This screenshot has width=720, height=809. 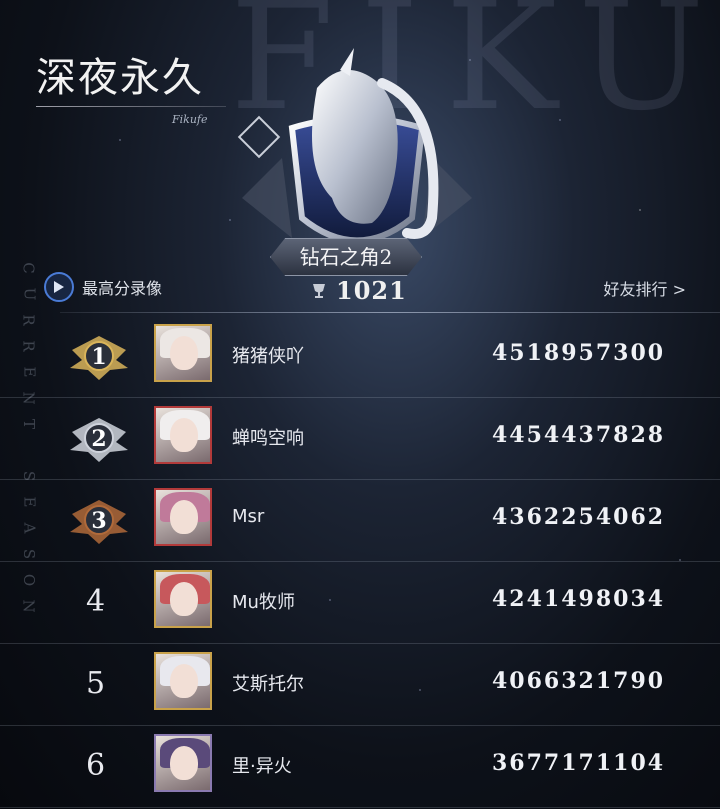 I want to click on gold-medal-icon: 1, so click(x=99, y=357).